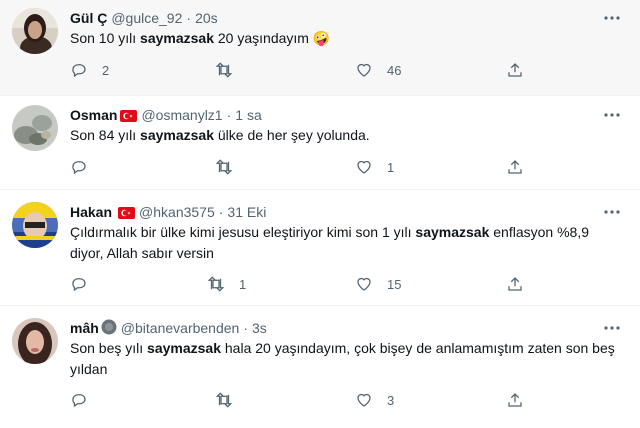  Describe the element at coordinates (374, 167) in the screenshot. I see `like-button: 1` at that location.